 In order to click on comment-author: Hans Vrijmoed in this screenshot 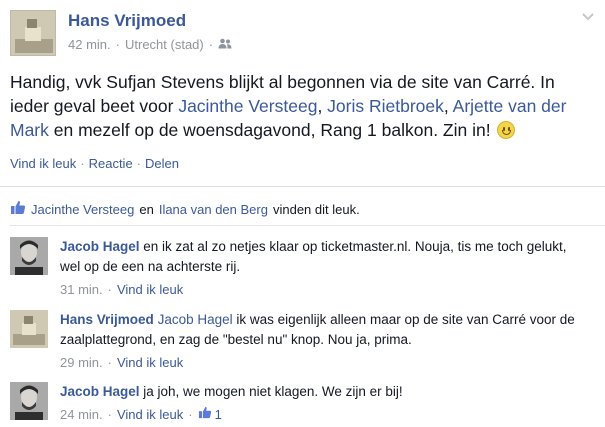, I will do `click(107, 319)`.